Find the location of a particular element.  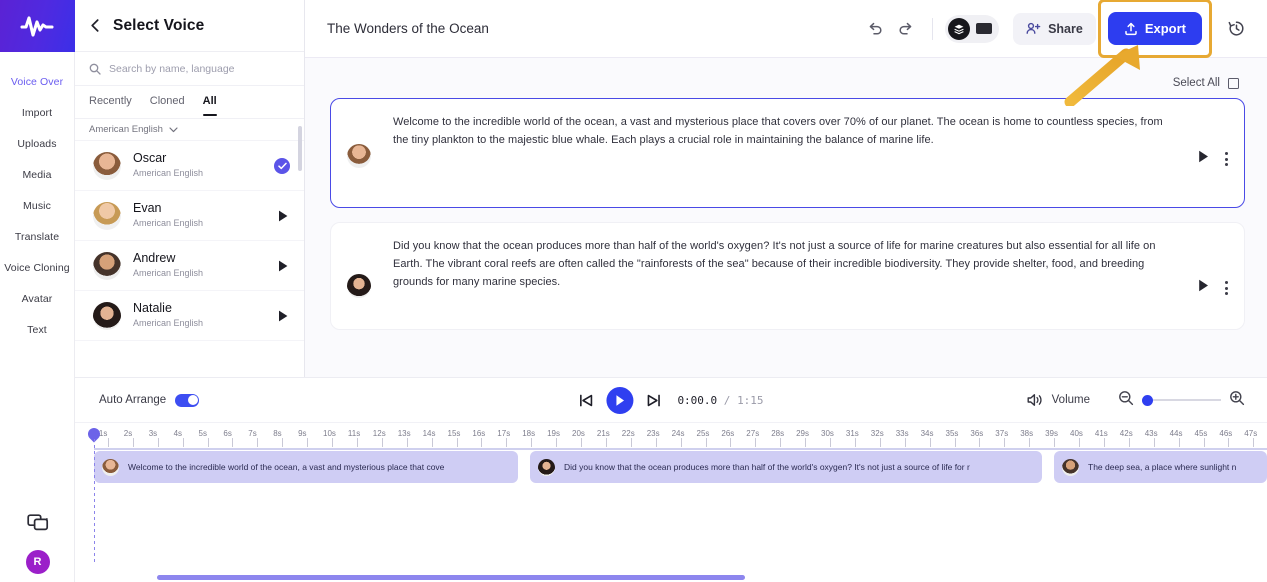

ruler-baseline is located at coordinates (680, 449).